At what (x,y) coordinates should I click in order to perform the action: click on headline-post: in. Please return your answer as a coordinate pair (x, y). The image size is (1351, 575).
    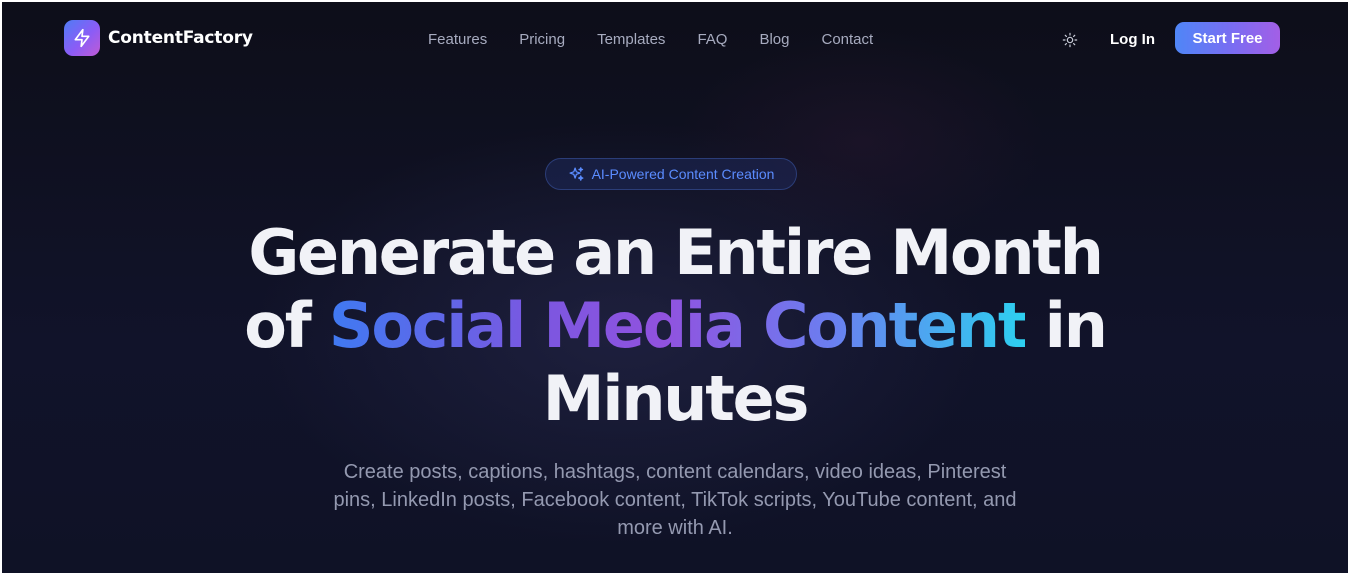
    Looking at the image, I should click on (1066, 325).